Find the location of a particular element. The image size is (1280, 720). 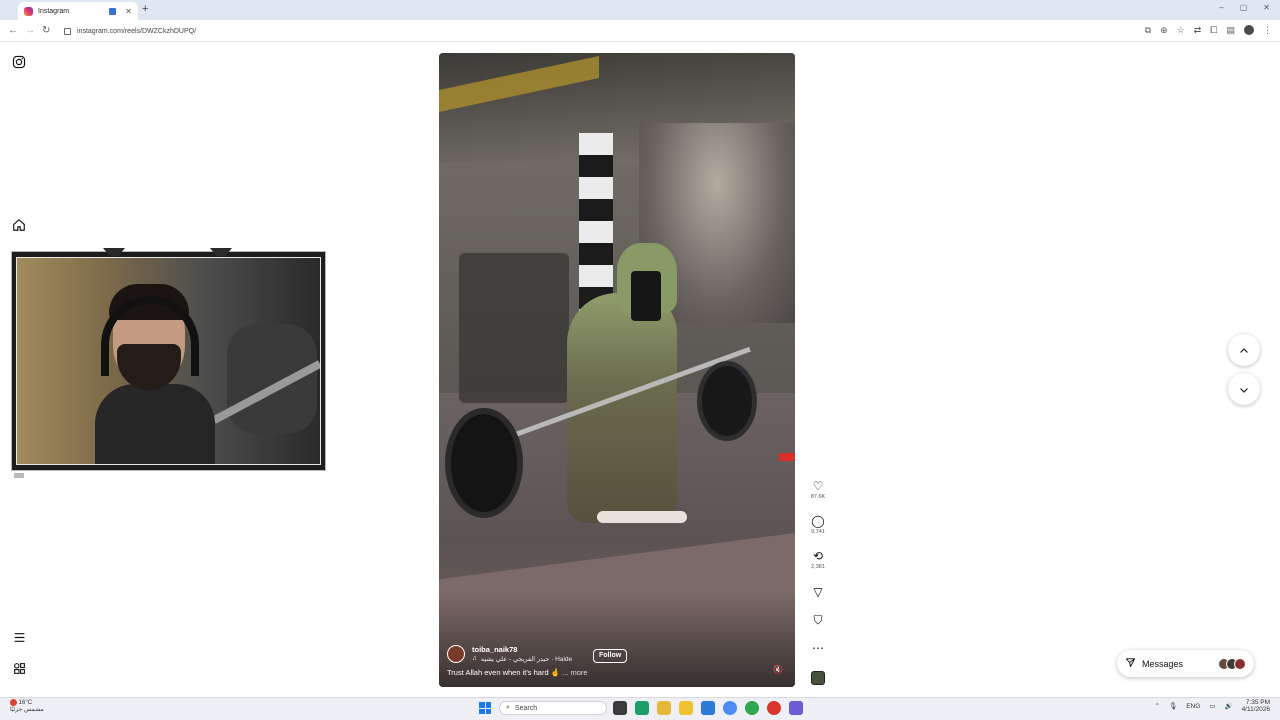

zoom-icon: ⊕ is located at coordinates (1164, 30).